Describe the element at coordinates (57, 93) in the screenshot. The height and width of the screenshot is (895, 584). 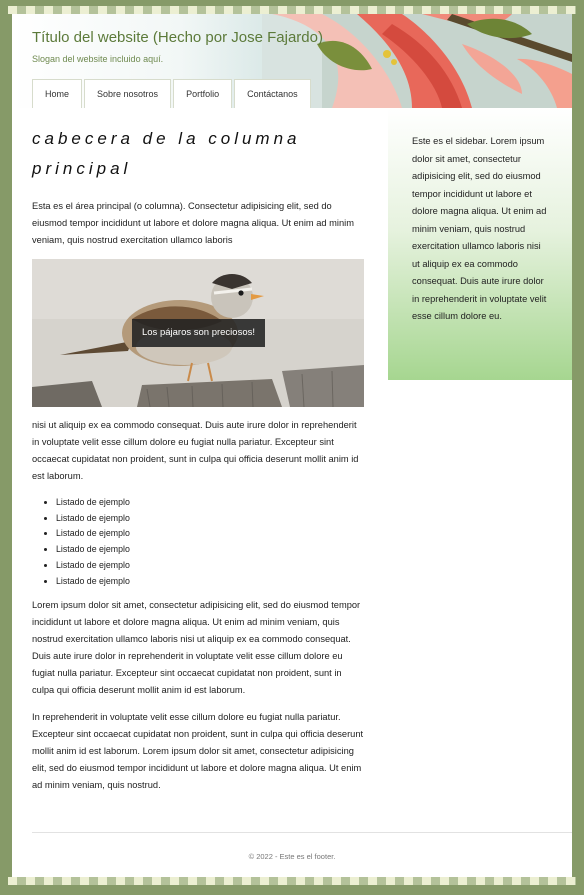
I see `nav-item-home: Home` at that location.